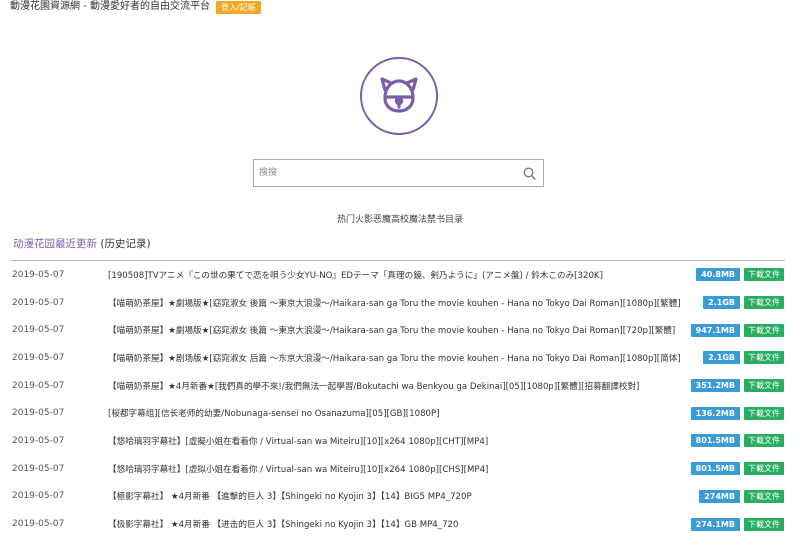  I want to click on bell-cat-logo-icon, so click(399, 95).